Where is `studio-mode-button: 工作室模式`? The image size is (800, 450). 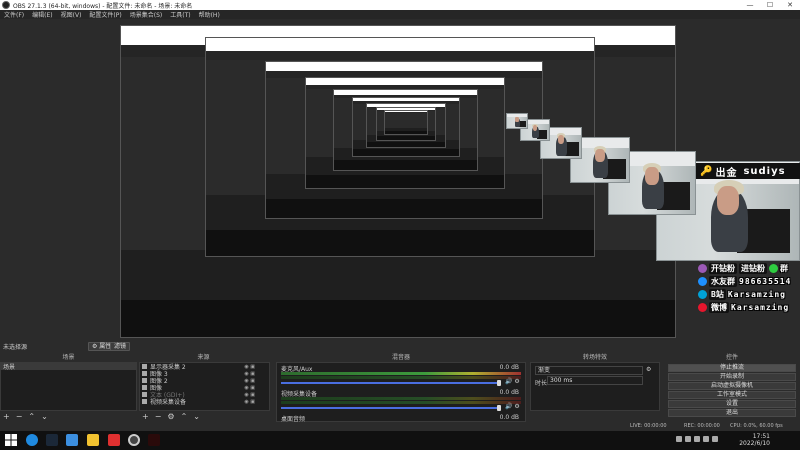 studio-mode-button: 工作室模式 is located at coordinates (732, 395).